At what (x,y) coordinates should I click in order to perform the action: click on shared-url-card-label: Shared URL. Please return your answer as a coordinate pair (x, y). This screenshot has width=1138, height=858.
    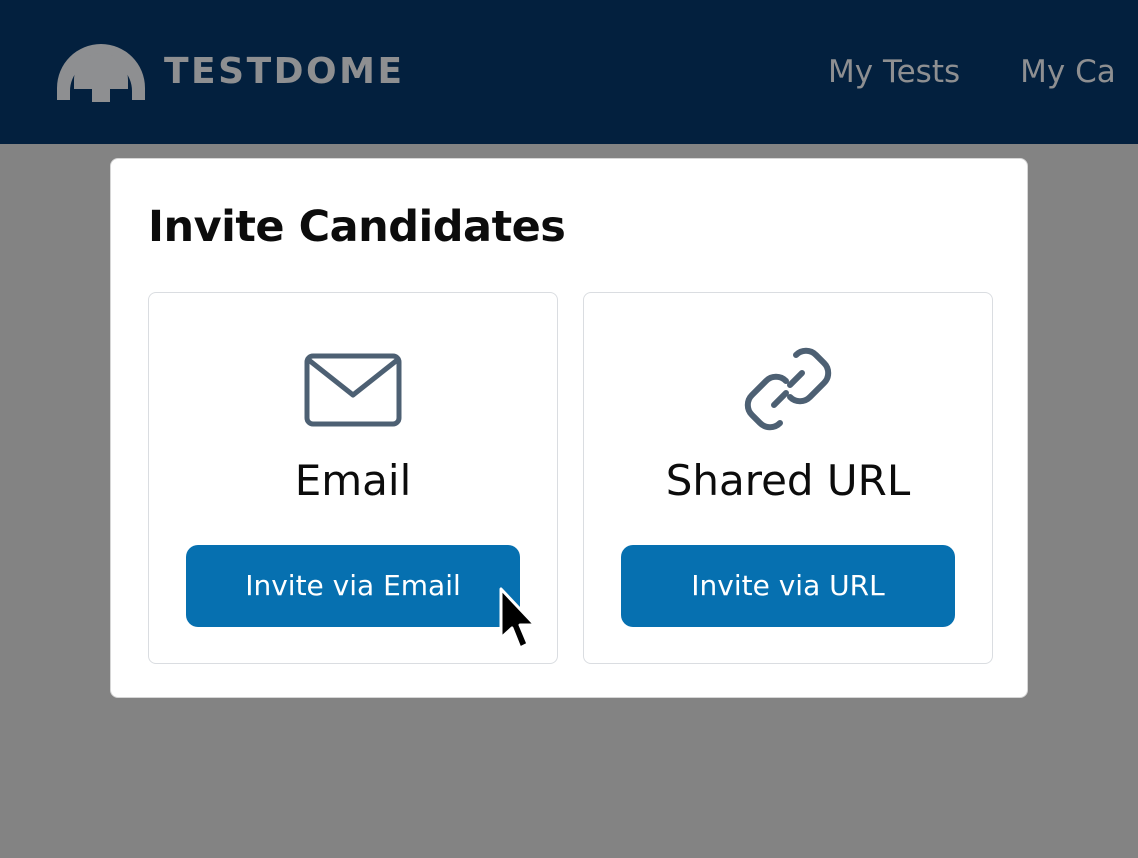
    Looking at the image, I should click on (788, 480).